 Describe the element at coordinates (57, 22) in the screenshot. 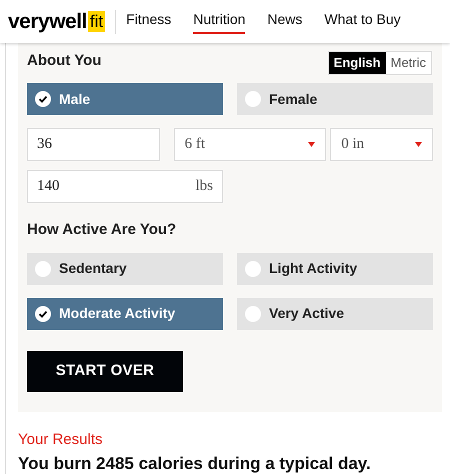

I see `logo: verywell fit` at that location.